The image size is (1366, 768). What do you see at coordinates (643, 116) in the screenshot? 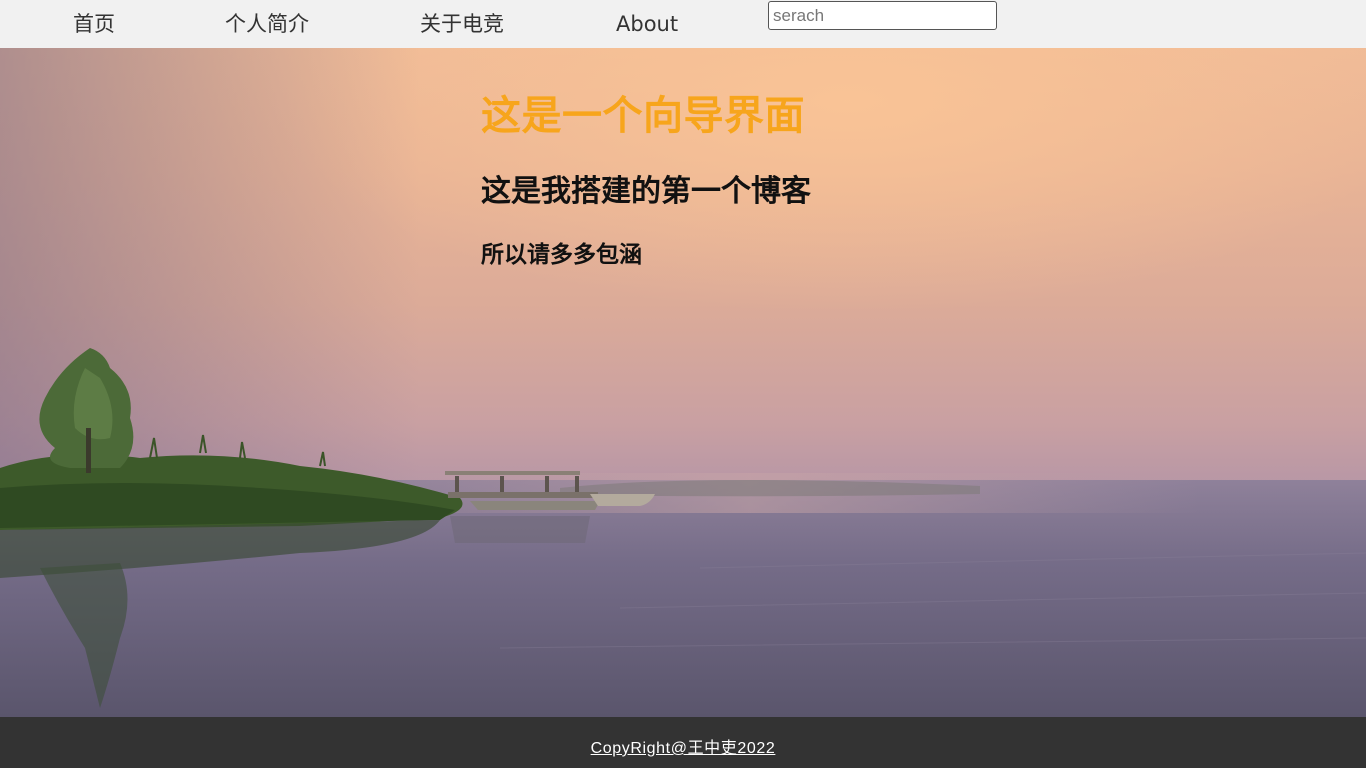
I see `hero-title: 这是一个向导界面` at bounding box center [643, 116].